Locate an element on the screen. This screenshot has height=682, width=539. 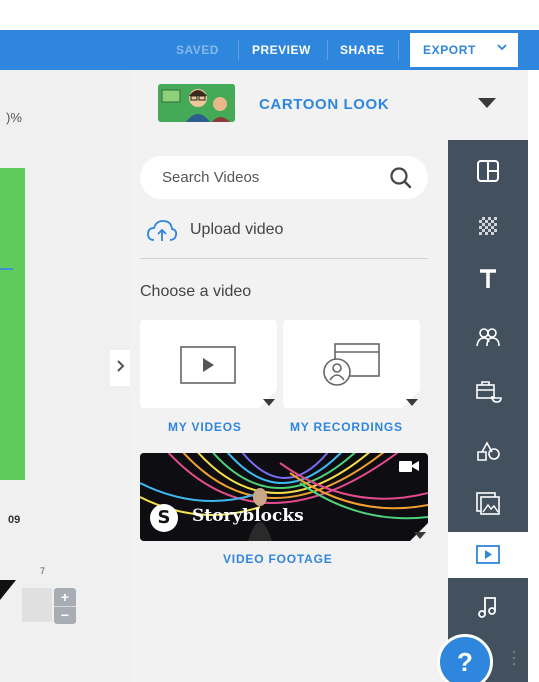
text-icon is located at coordinates (488, 278).